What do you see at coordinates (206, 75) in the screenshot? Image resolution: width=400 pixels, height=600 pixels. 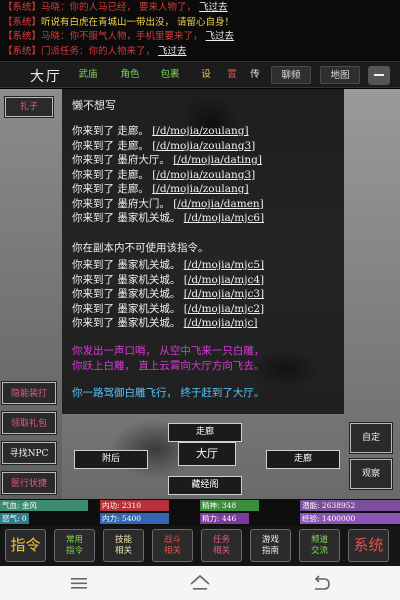 I see `nav-settings-1: 设` at bounding box center [206, 75].